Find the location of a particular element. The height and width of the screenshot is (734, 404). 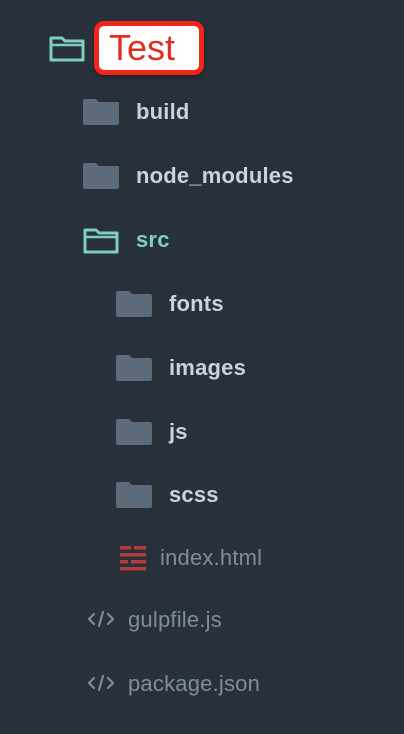

tree-item-package-json: package.json is located at coordinates (173, 684).